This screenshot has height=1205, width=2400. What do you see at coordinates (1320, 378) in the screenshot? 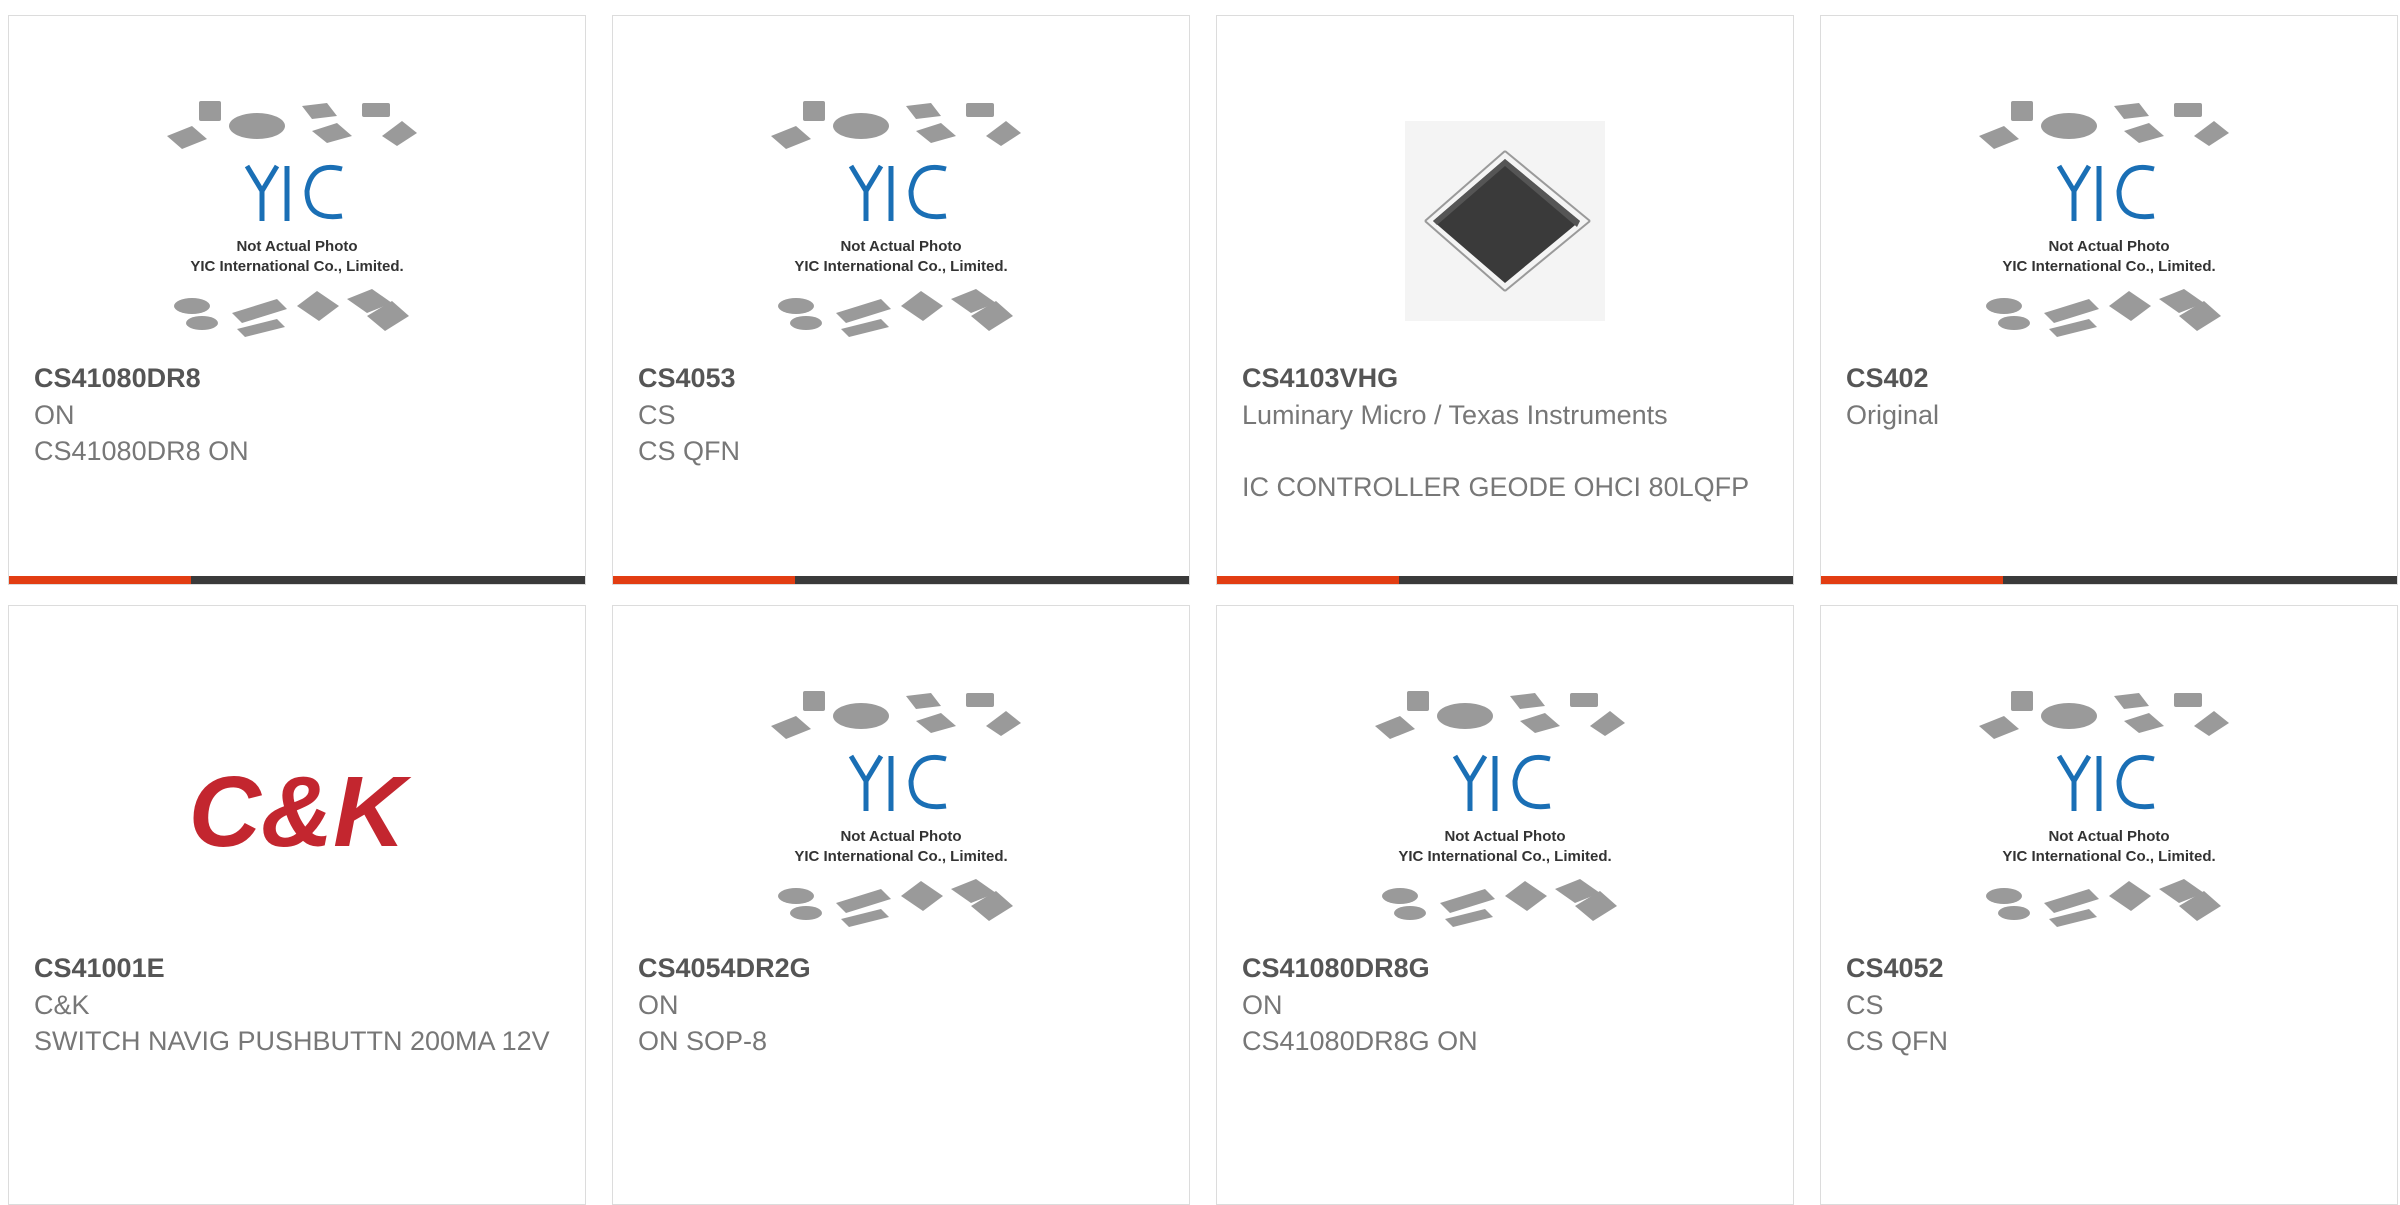
I see `part-number: CS4103VHG` at bounding box center [1320, 378].